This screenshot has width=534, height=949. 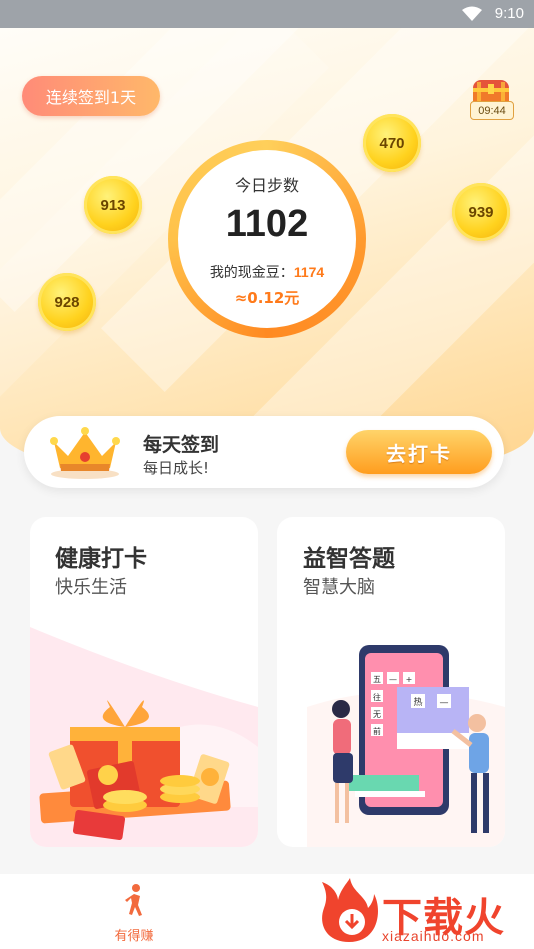 I want to click on crown-icon, so click(x=85, y=453).